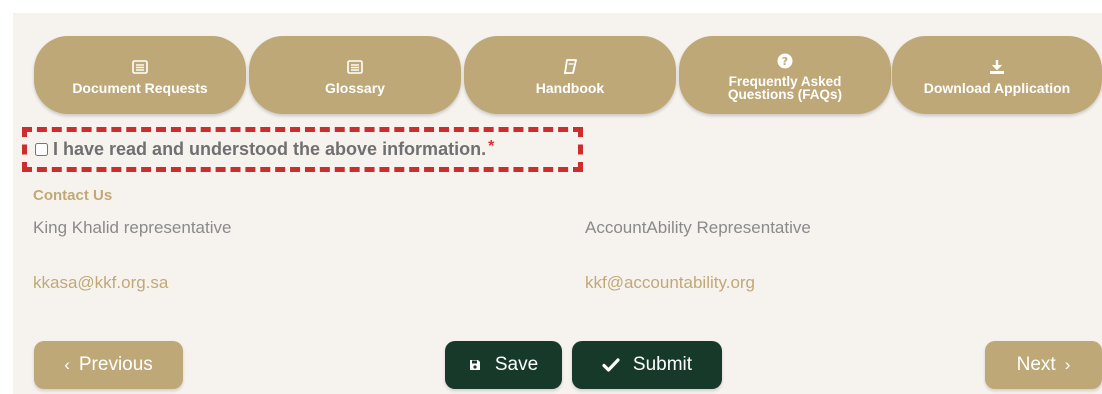 The height and width of the screenshot is (394, 1102). Describe the element at coordinates (611, 365) in the screenshot. I see `check-icon` at that location.